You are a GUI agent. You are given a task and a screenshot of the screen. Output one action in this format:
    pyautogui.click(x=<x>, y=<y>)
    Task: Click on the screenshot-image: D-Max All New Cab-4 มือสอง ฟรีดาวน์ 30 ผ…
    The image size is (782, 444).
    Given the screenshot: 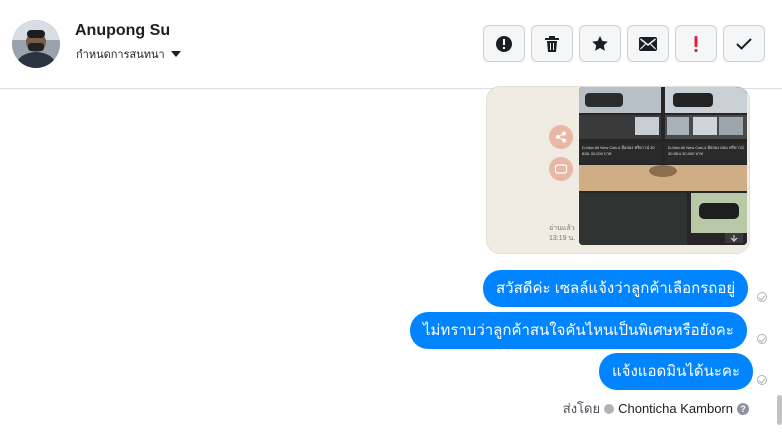 What is the action you would take?
    pyautogui.click(x=663, y=166)
    